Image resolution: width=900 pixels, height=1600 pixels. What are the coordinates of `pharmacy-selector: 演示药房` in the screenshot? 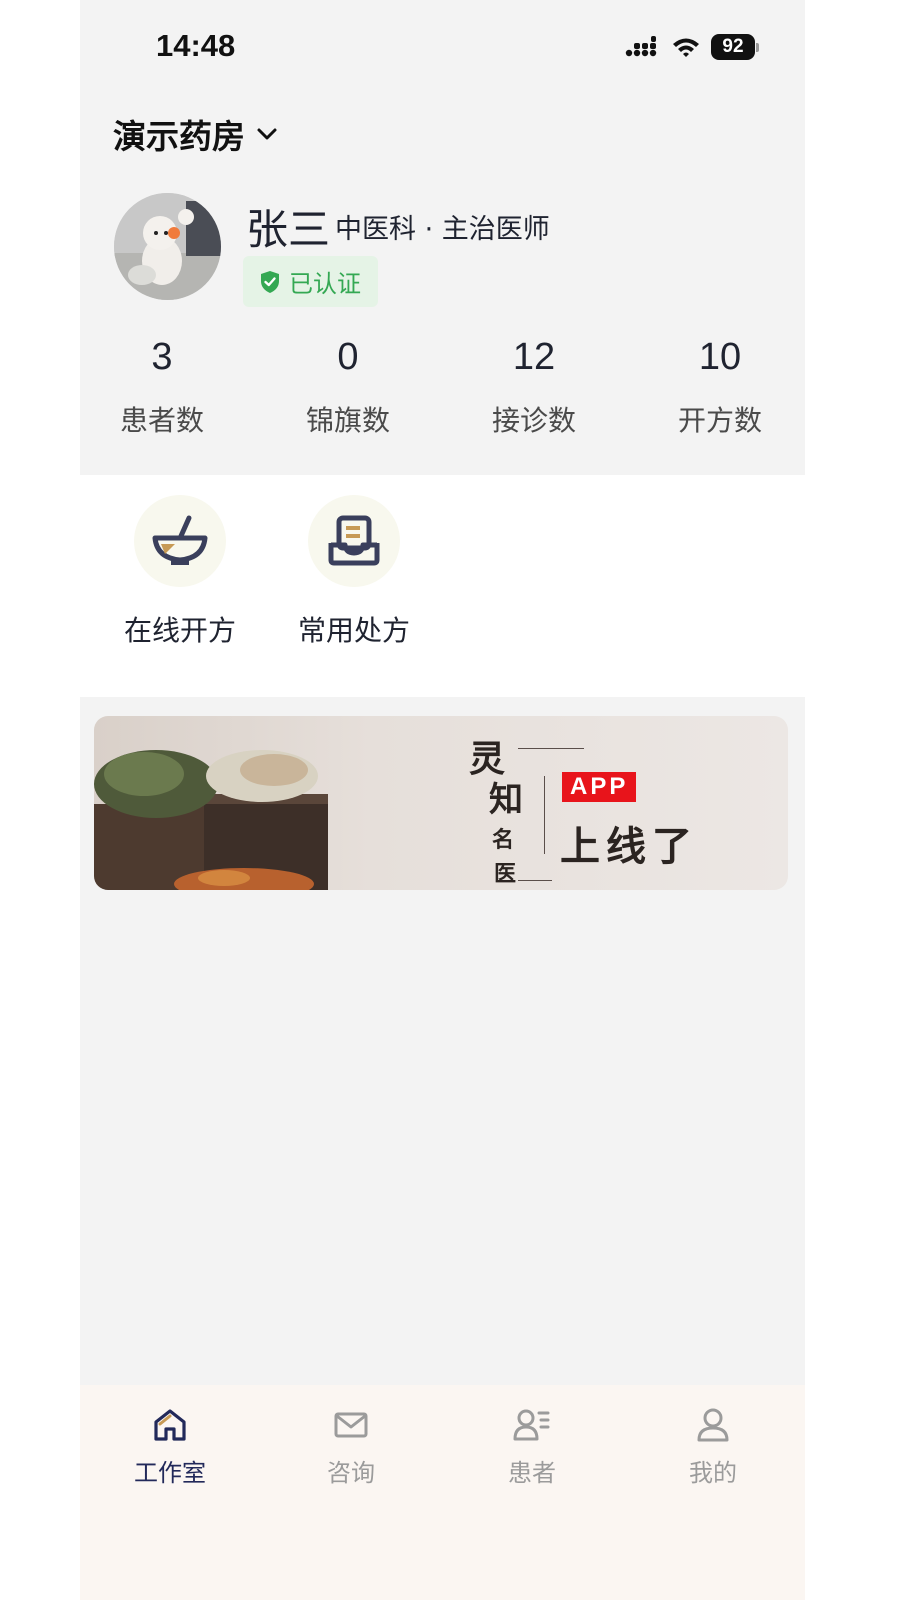 It's located at (196, 134).